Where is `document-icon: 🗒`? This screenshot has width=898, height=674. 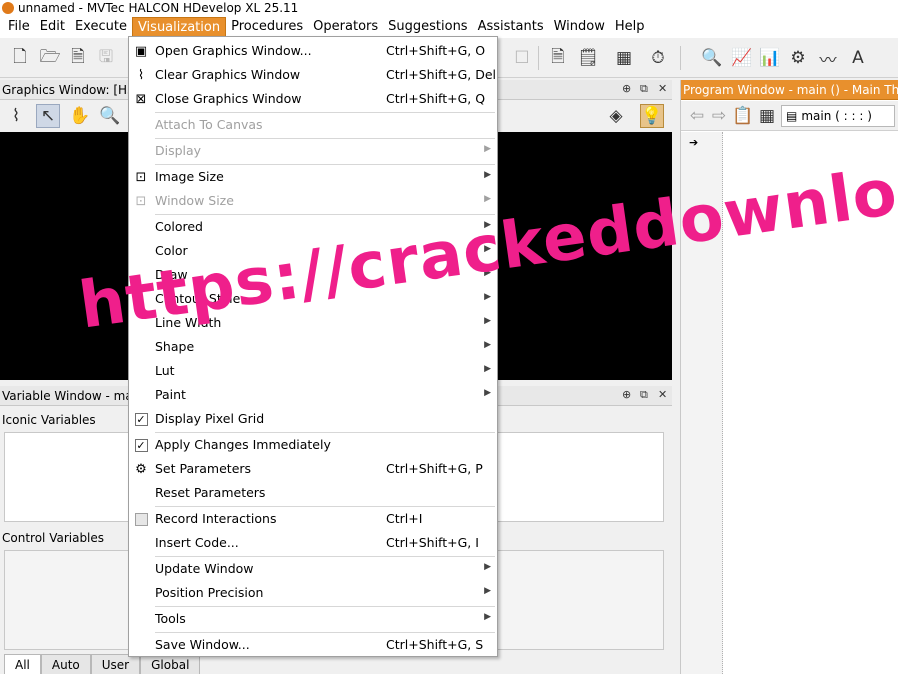
document-icon: 🗒 is located at coordinates (588, 58).